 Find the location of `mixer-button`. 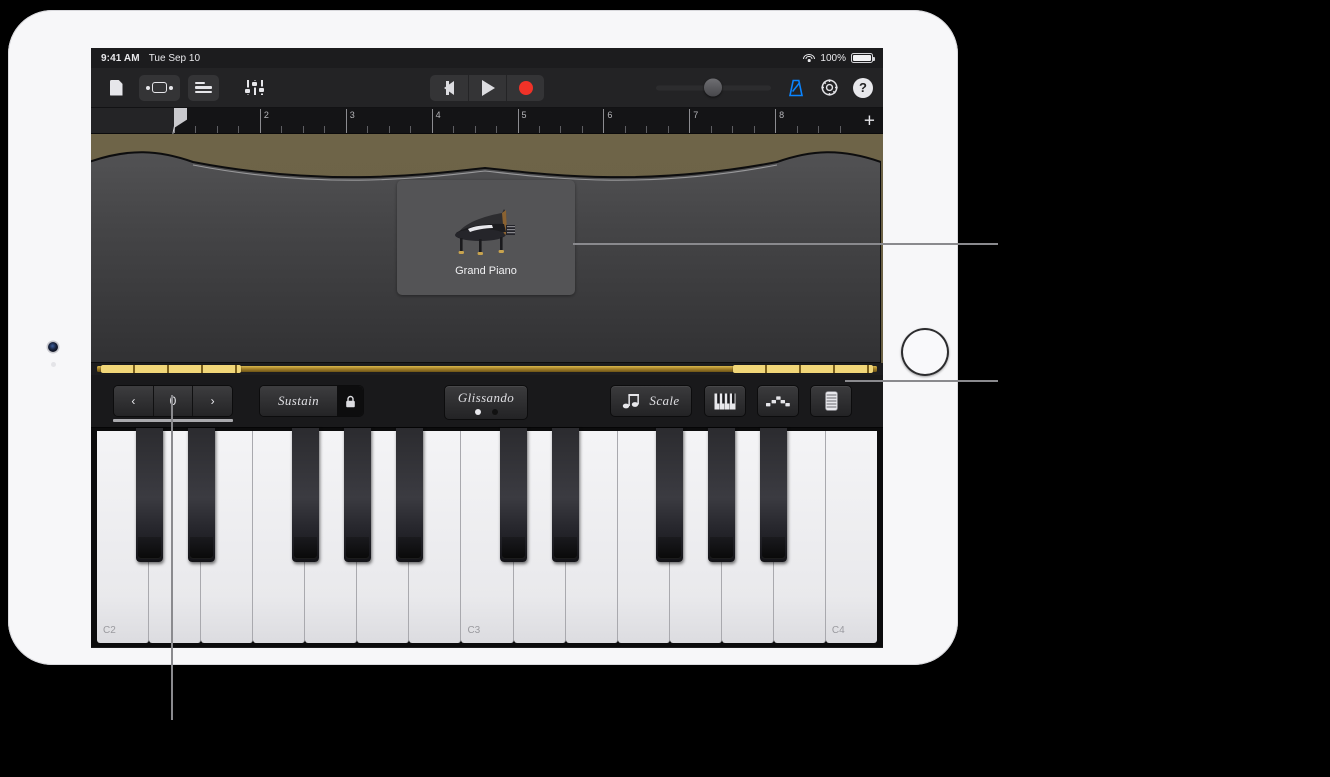

mixer-button is located at coordinates (255, 88).